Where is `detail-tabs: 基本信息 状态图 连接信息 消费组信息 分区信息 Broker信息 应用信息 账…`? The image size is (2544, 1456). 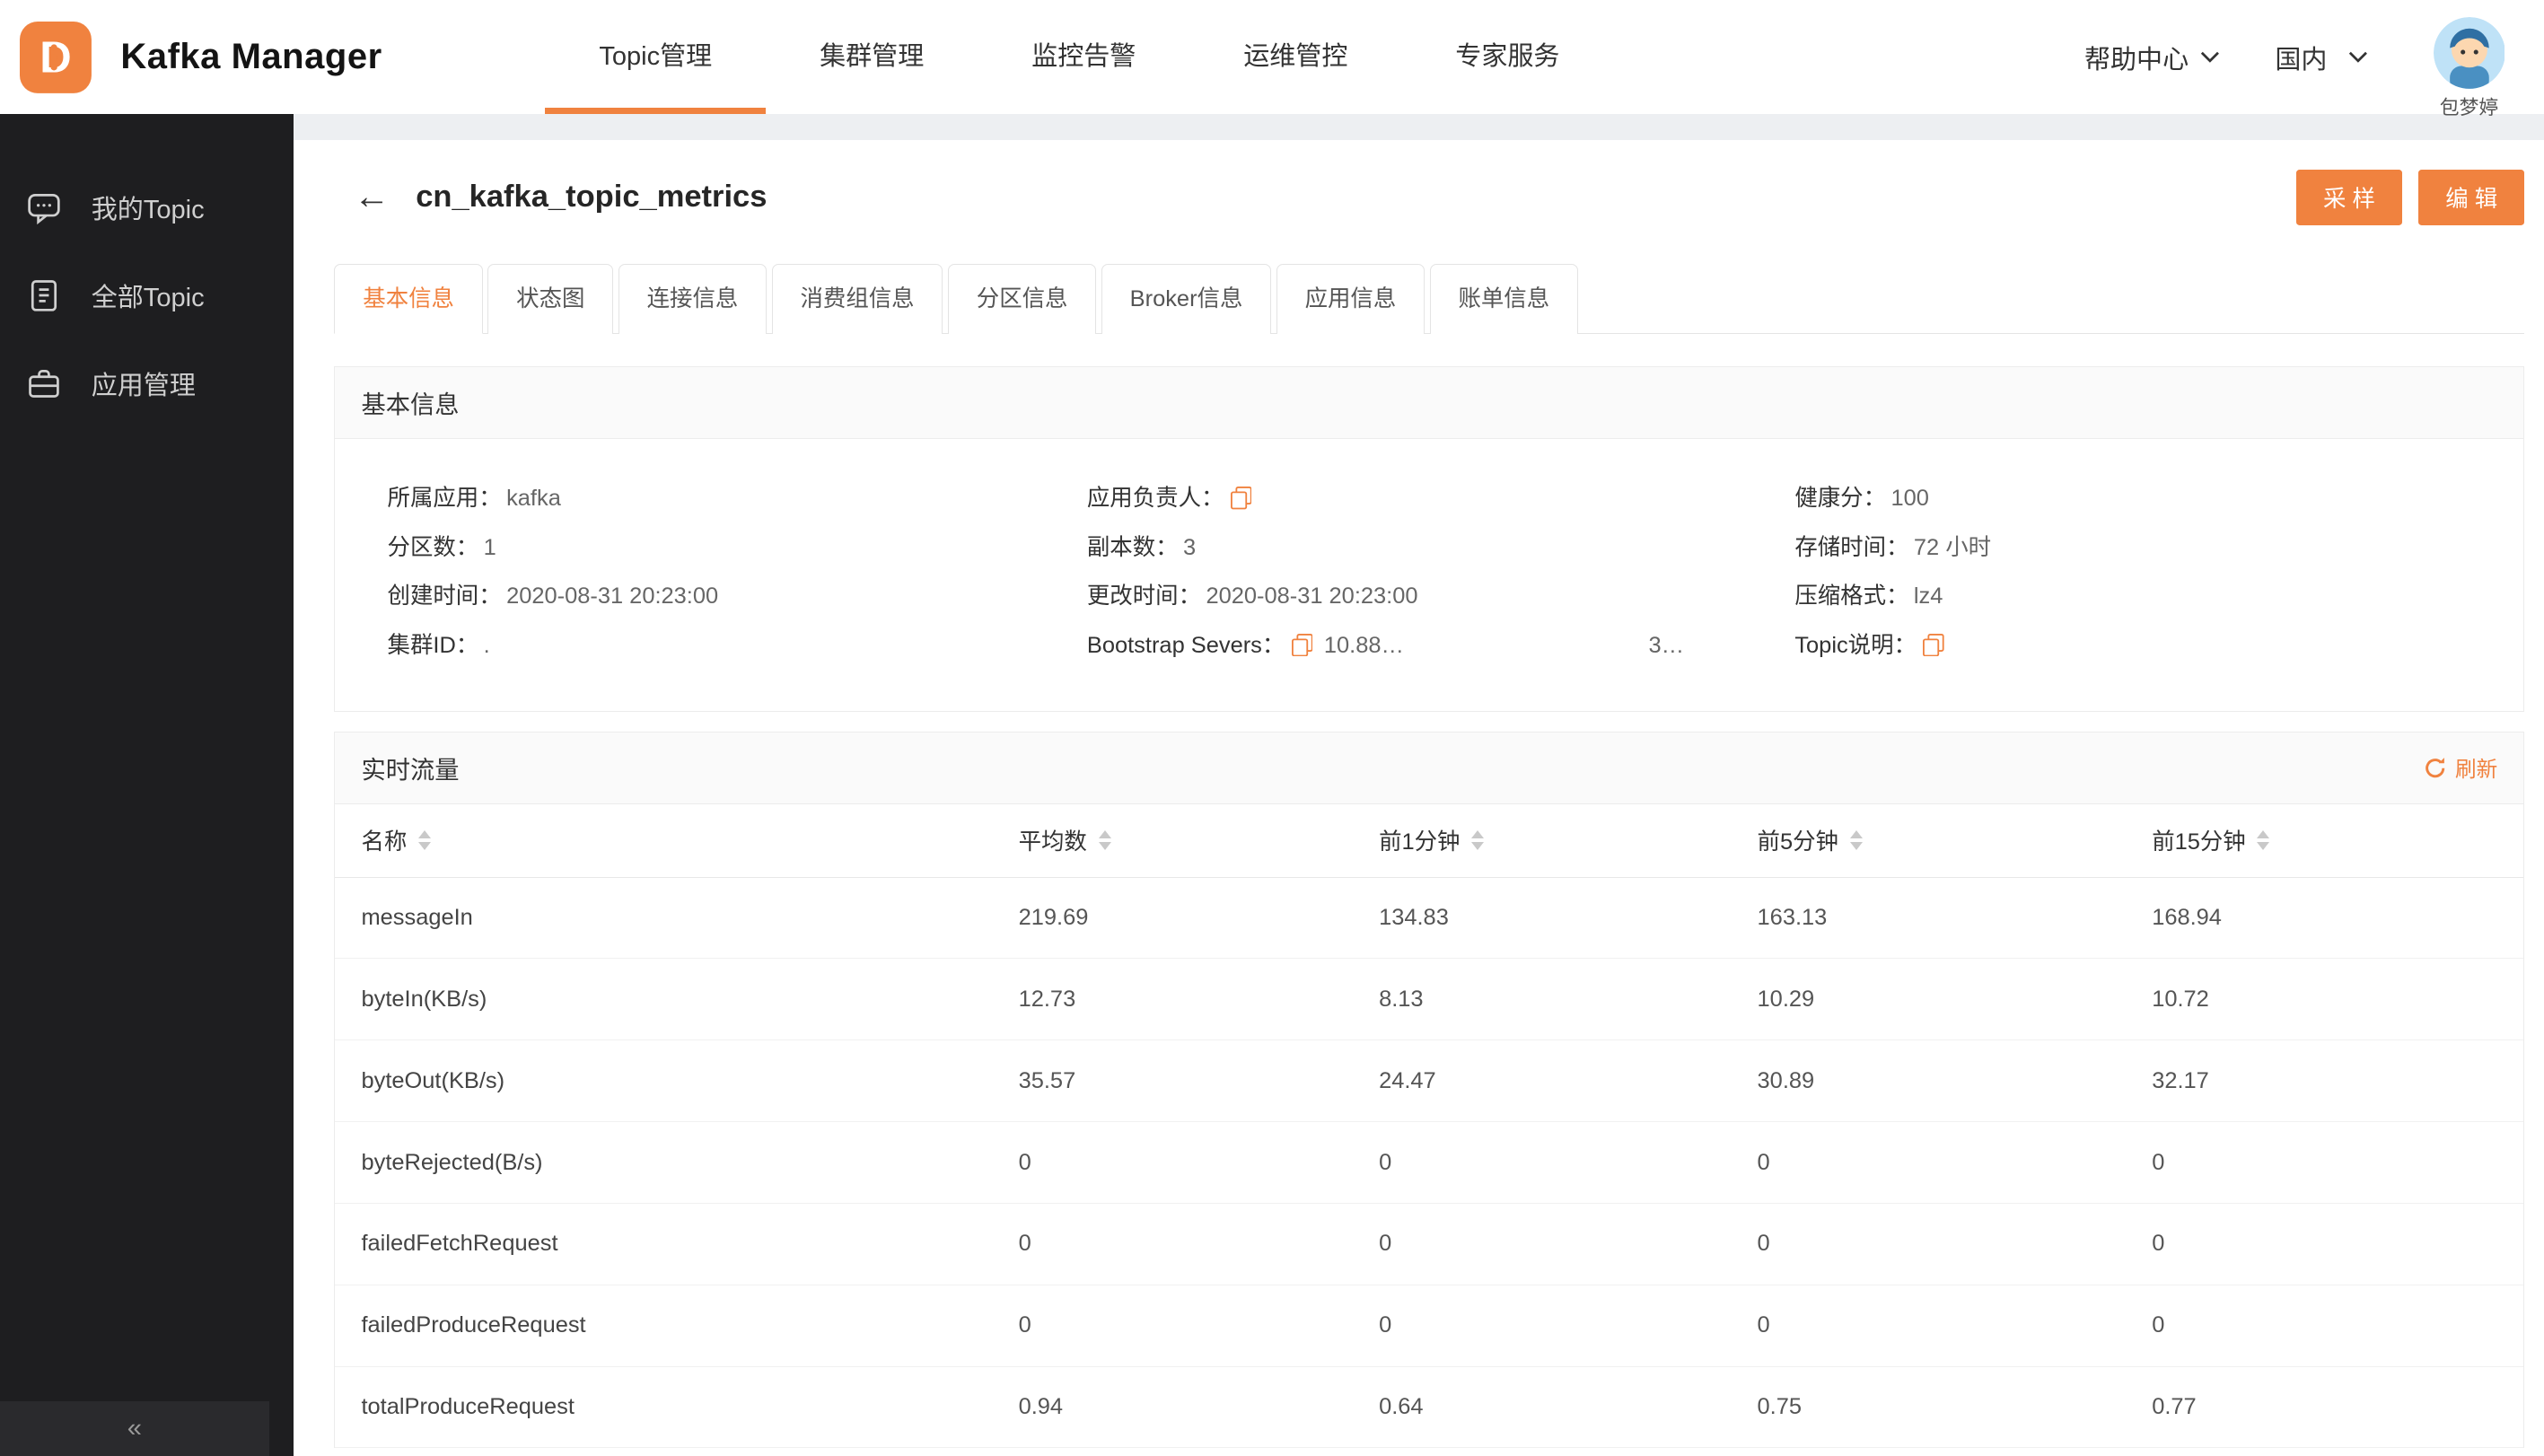 detail-tabs: 基本信息 状态图 连接信息 消费组信息 分区信息 Broker信息 应用信息 账… is located at coordinates (1429, 300).